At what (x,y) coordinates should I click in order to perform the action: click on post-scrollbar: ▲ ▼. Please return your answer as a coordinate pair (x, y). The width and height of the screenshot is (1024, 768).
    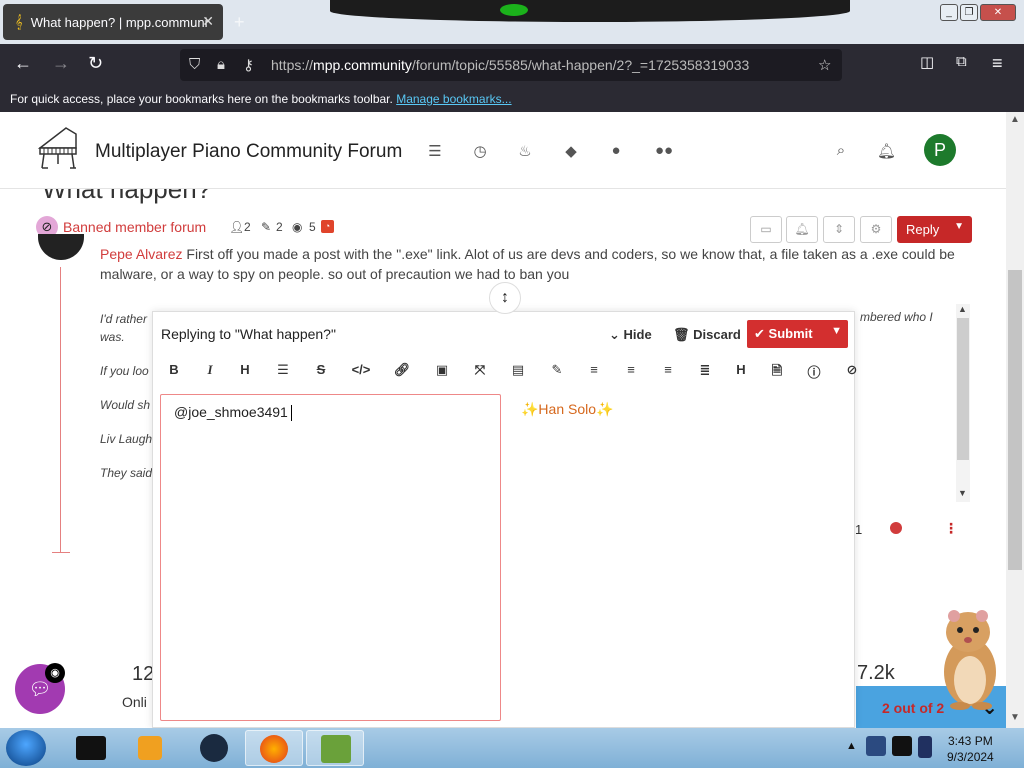
    Looking at the image, I should click on (963, 403).